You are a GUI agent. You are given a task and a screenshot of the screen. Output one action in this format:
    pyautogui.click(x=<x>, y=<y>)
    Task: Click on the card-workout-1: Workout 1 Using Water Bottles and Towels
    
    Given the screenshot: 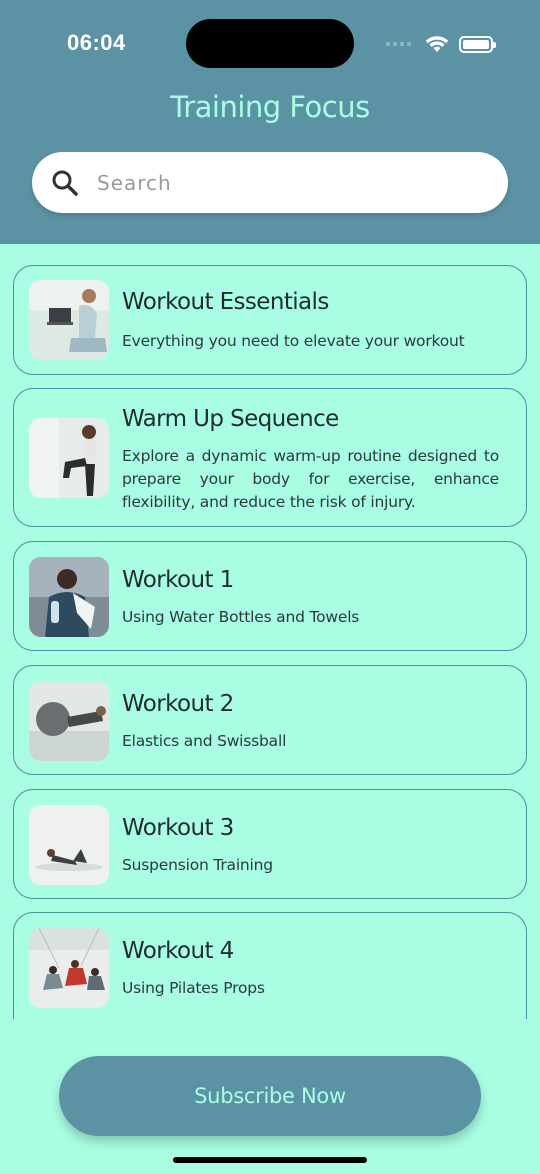 What is the action you would take?
    pyautogui.click(x=270, y=596)
    